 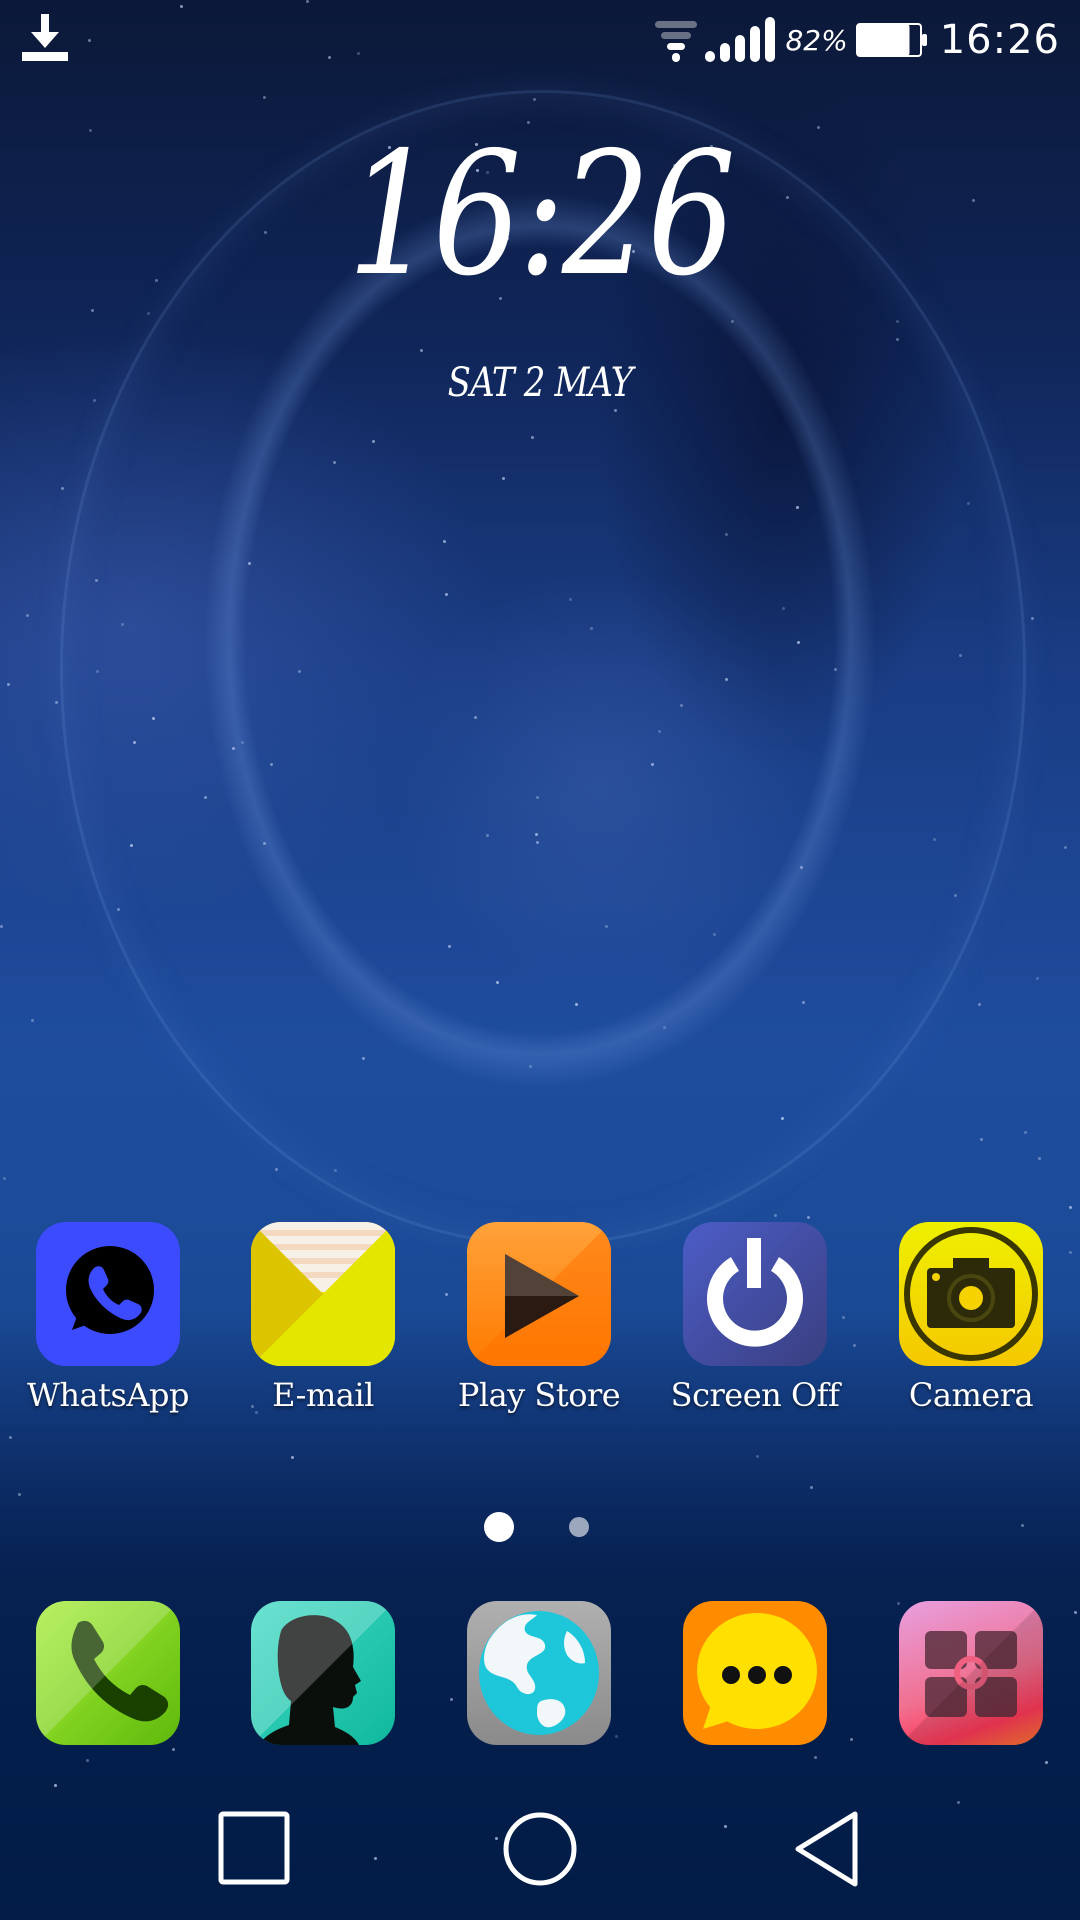 I want to click on app-play-store: Play Store, so click(x=539, y=1318).